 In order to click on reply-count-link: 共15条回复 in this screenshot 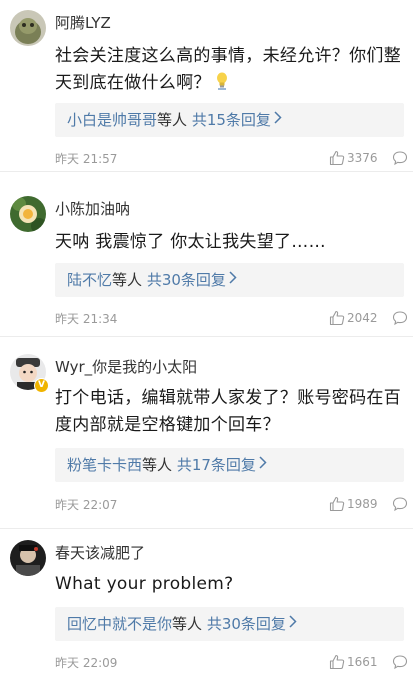, I will do `click(231, 120)`.